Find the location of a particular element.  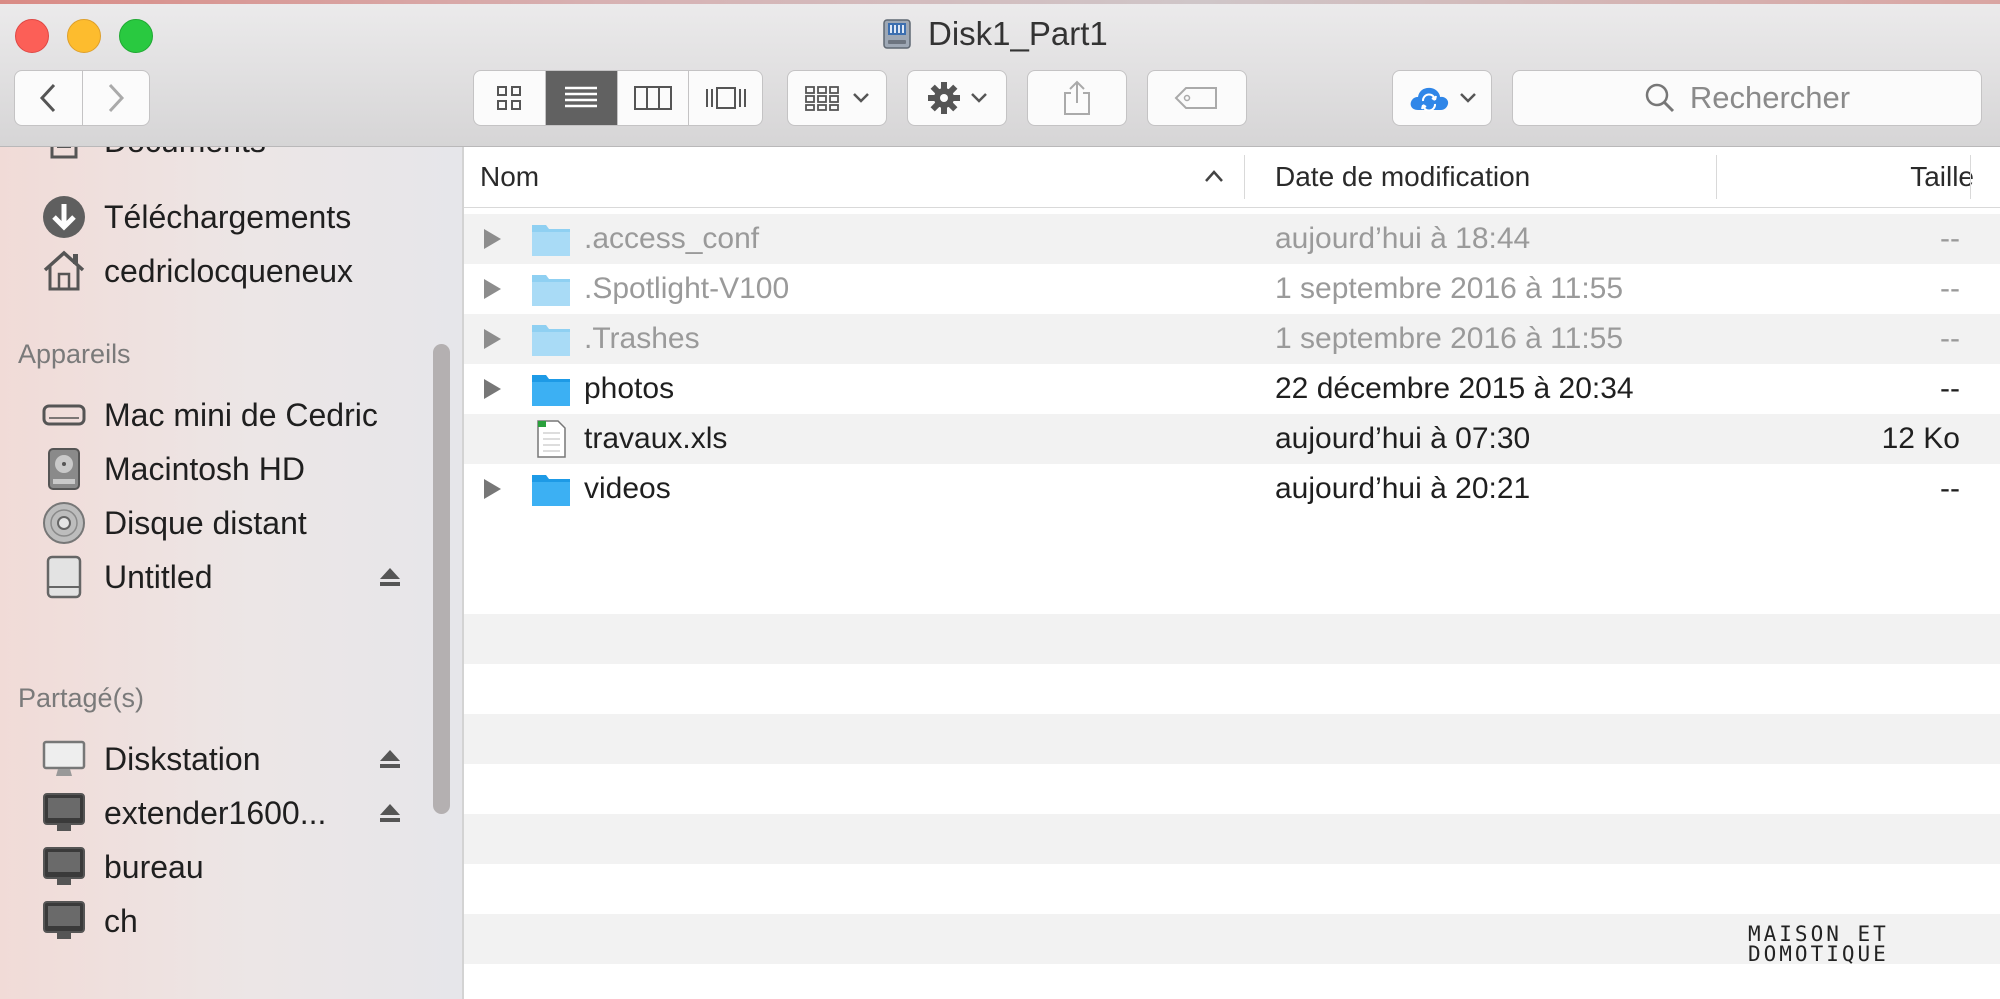

icon-view-button is located at coordinates (510, 98).